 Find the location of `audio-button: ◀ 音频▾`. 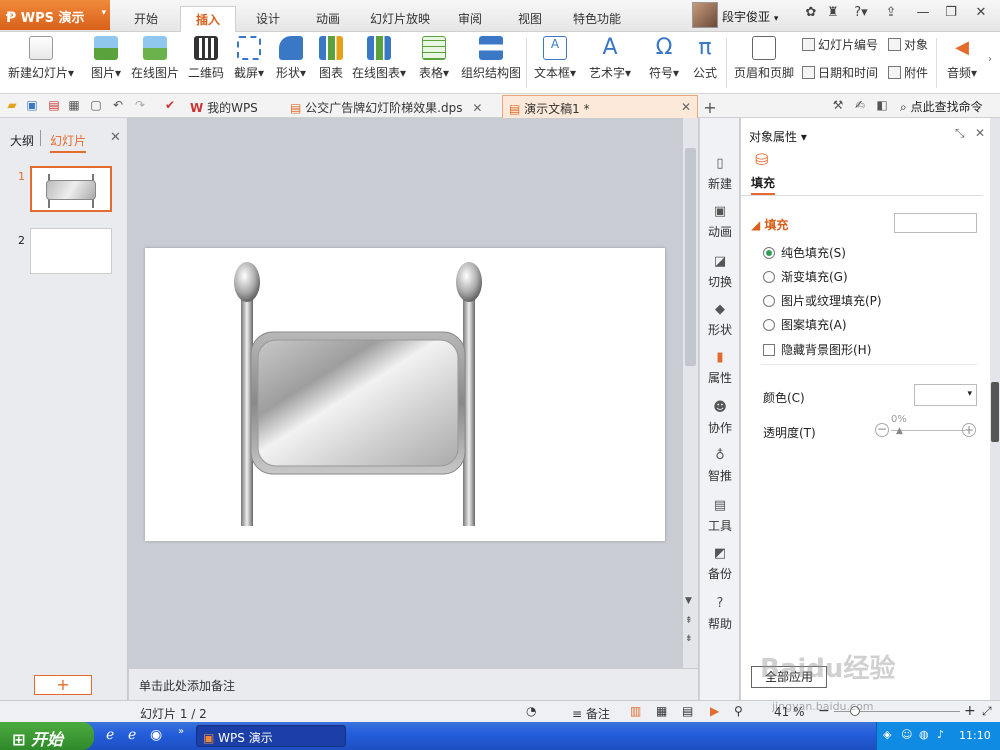

audio-button: ◀ 音频▾ is located at coordinates (962, 58).